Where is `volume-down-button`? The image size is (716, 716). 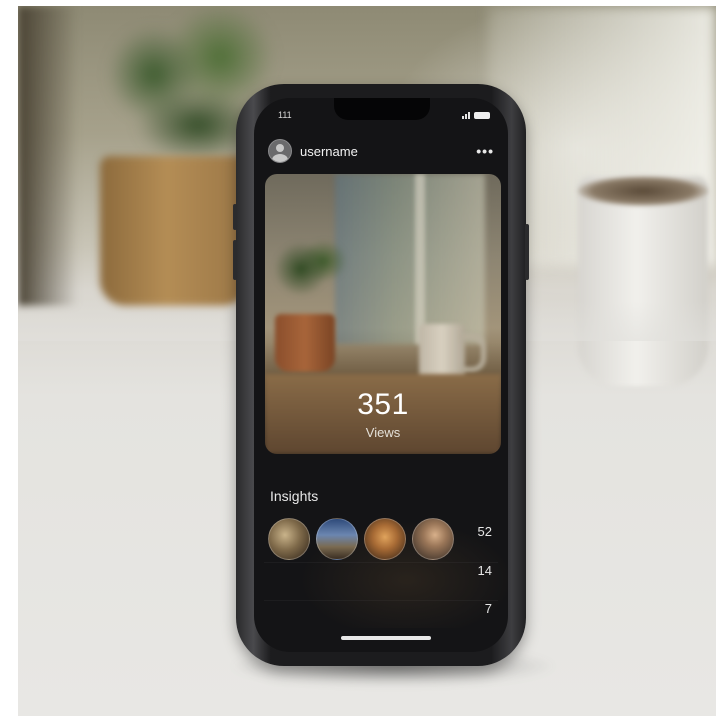
volume-down-button is located at coordinates (235, 260).